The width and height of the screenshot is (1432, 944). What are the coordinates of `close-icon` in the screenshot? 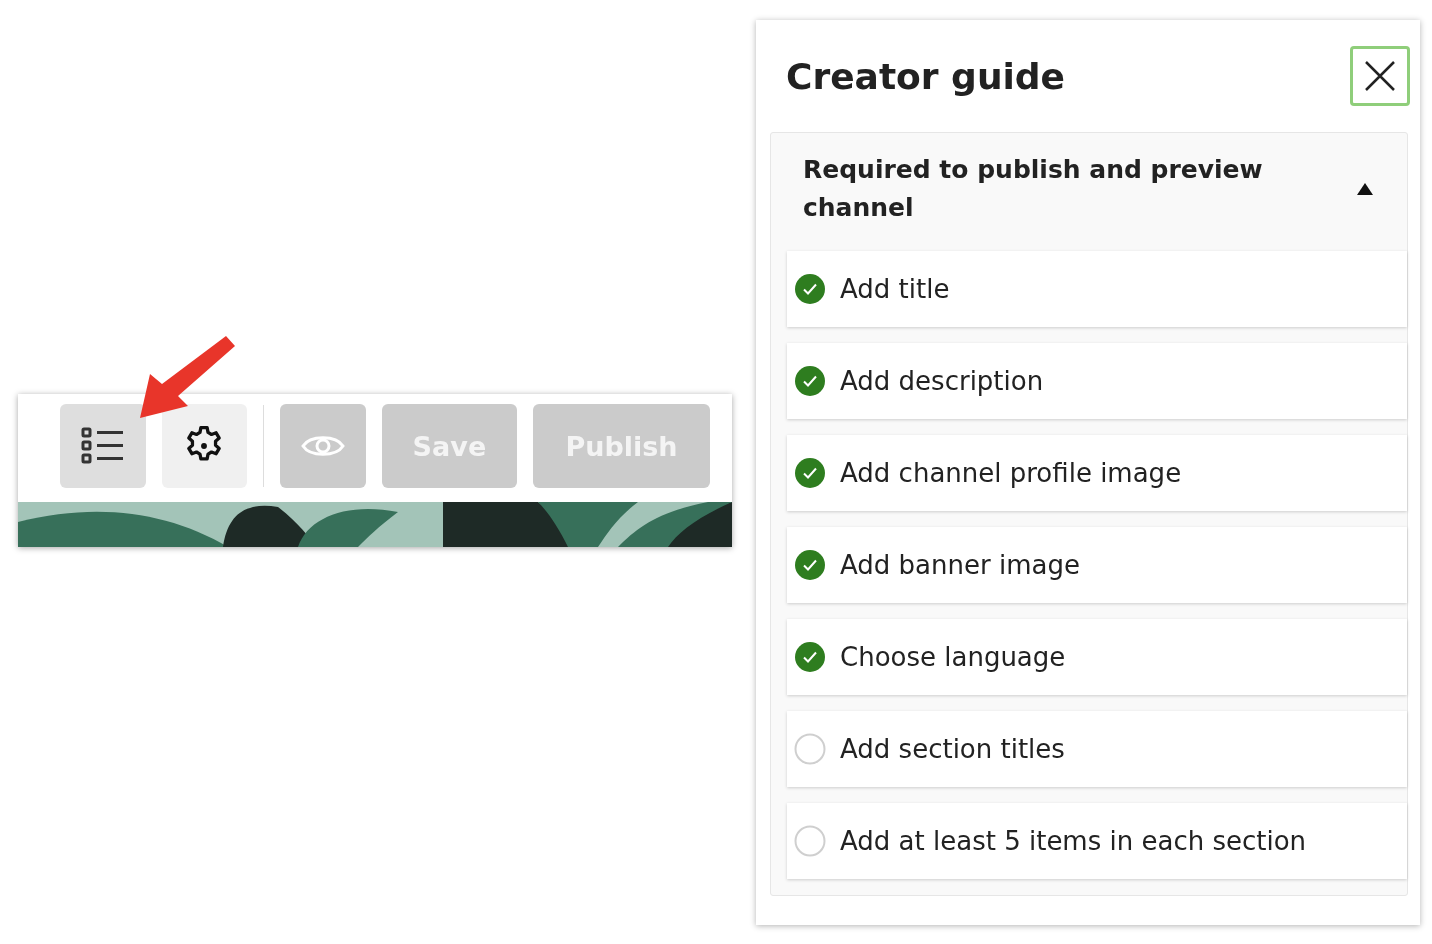 It's located at (1380, 76).